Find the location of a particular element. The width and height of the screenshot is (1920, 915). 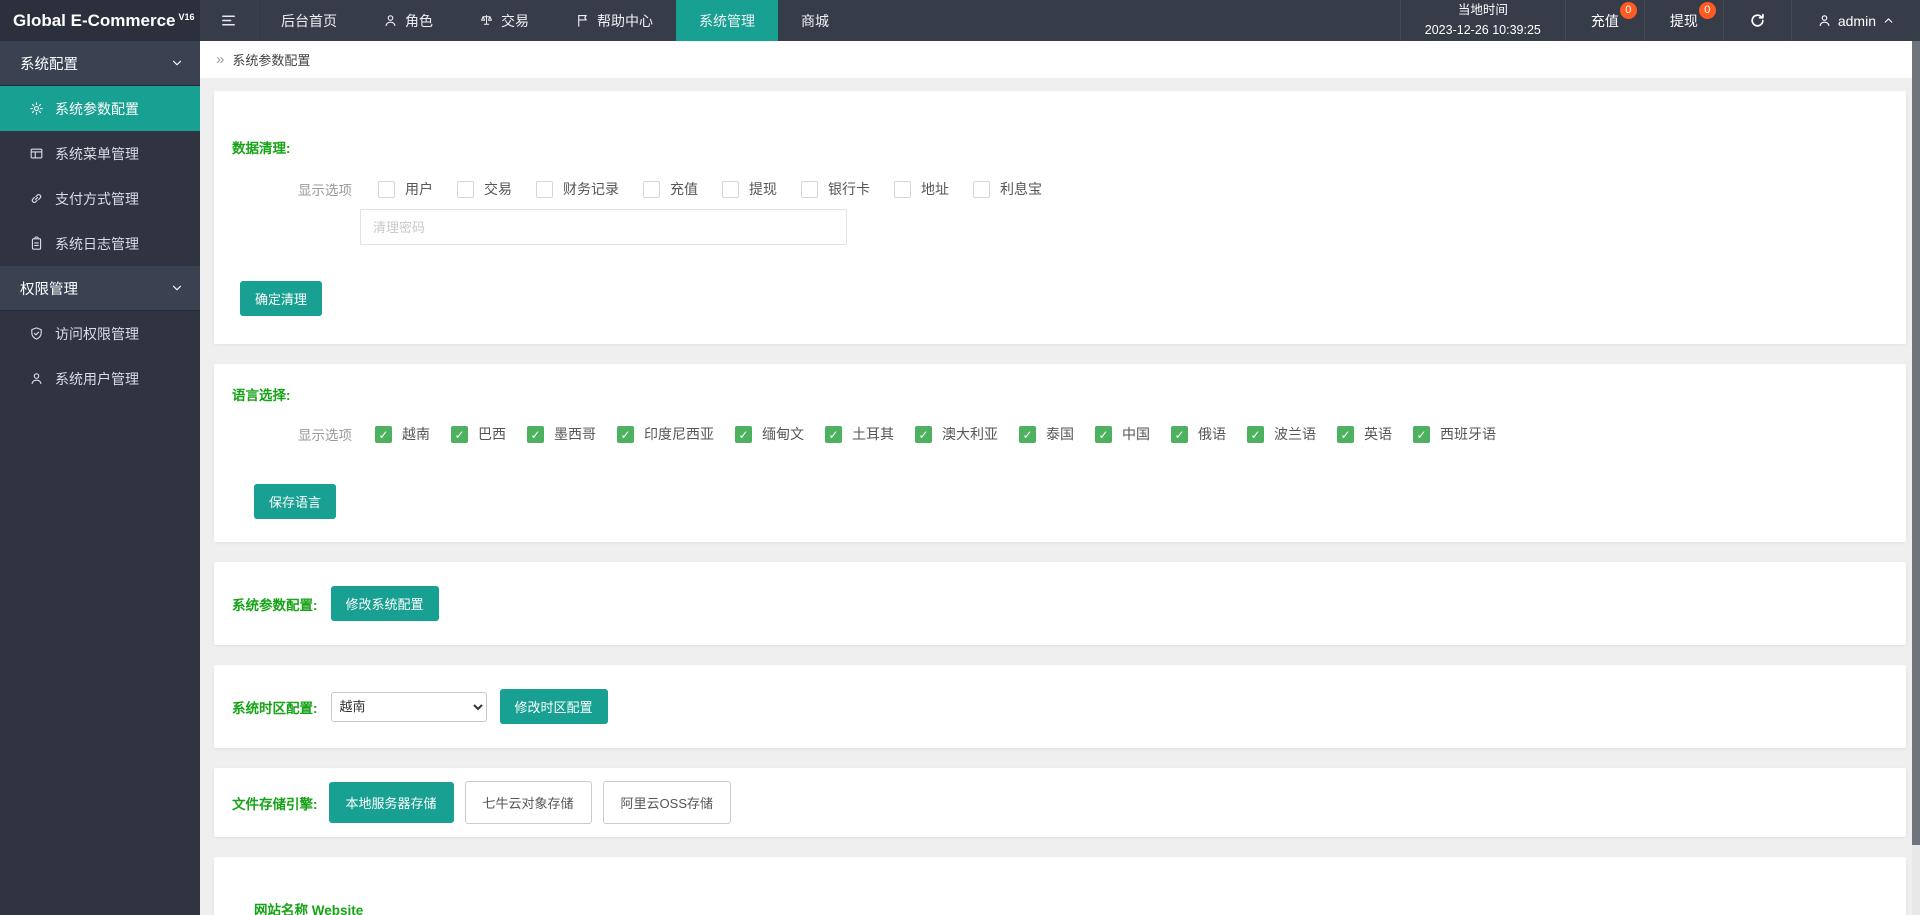

lang-option-polish: 波兰语 is located at coordinates (1281, 434).